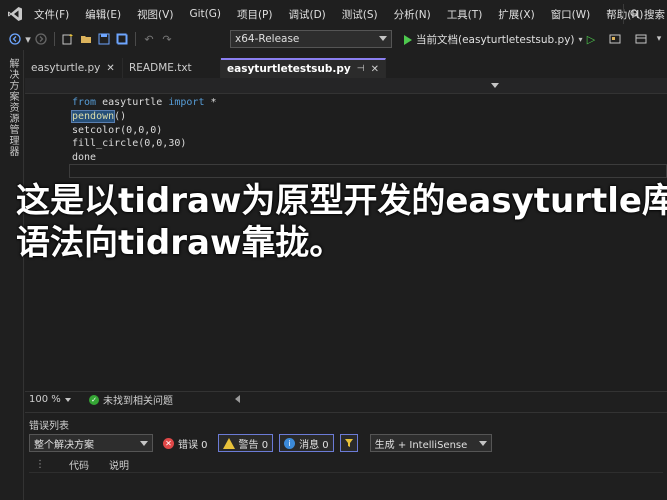 This screenshot has height=500, width=667. I want to click on dropdown-arrow-icon: ▾, so click(28, 39).